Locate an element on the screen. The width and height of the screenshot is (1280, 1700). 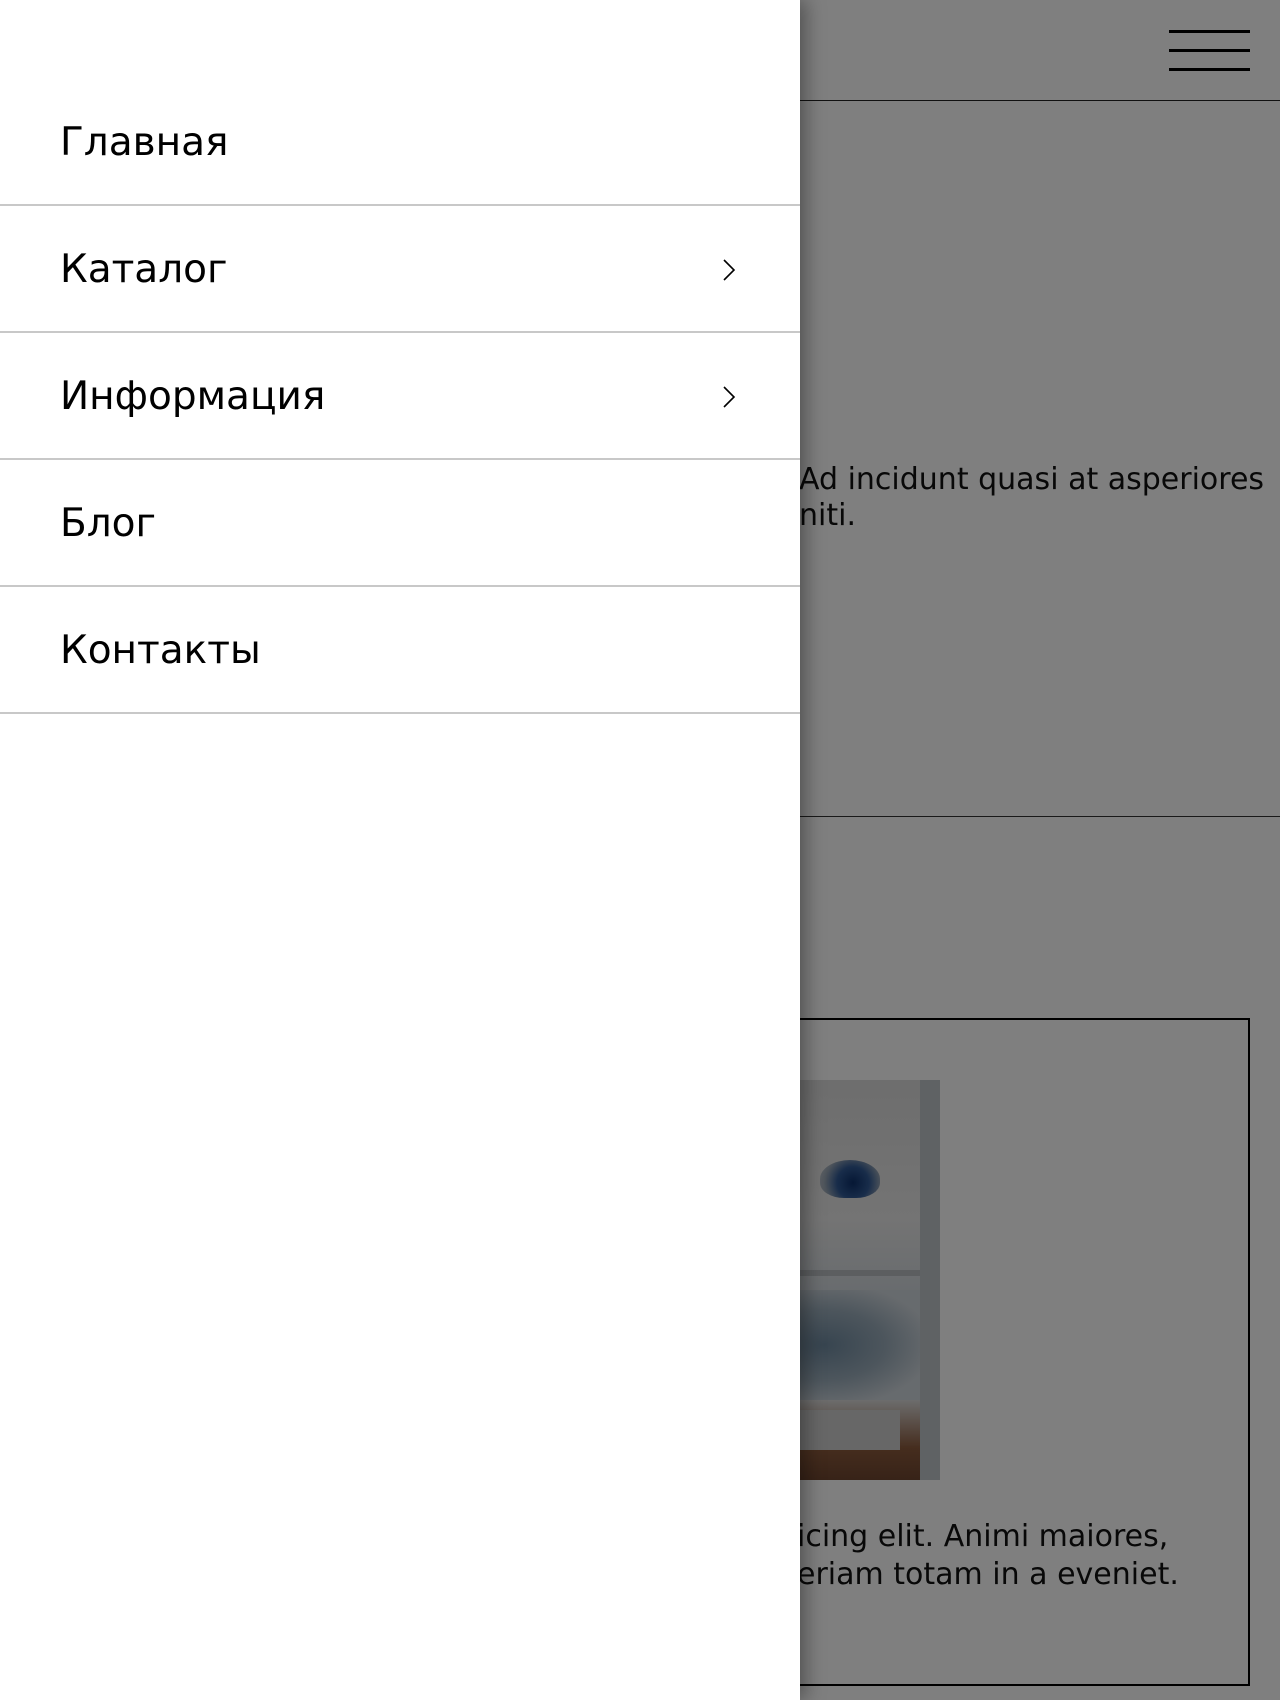
menu-item-label: Информация is located at coordinates (193, 396).